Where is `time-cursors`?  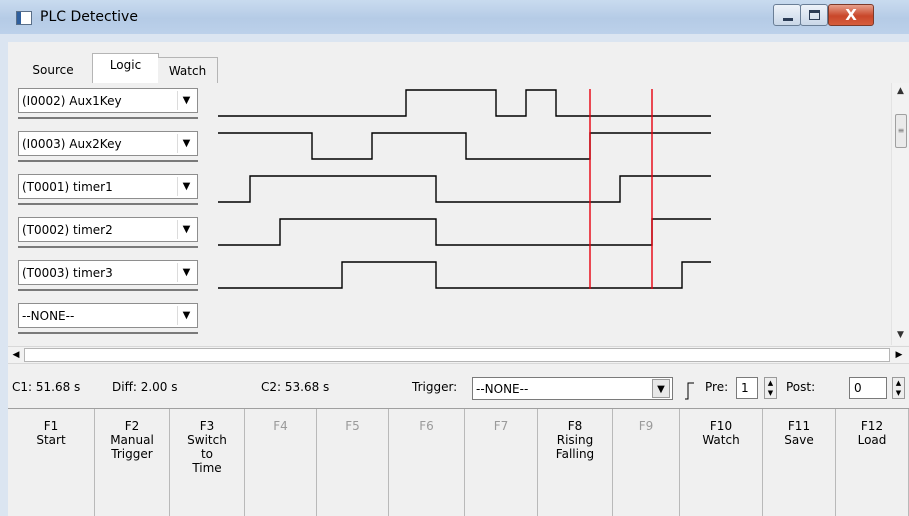
time-cursors is located at coordinates (621, 189).